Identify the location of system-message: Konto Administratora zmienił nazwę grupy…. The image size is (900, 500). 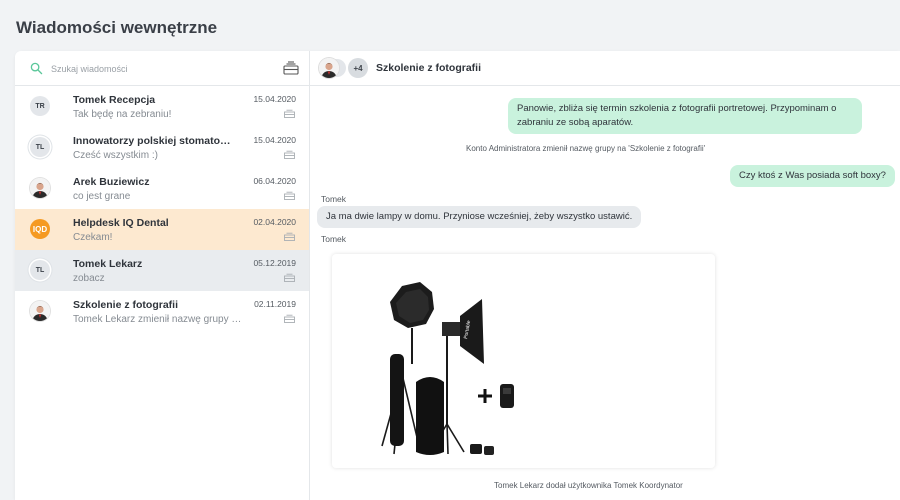
(586, 148).